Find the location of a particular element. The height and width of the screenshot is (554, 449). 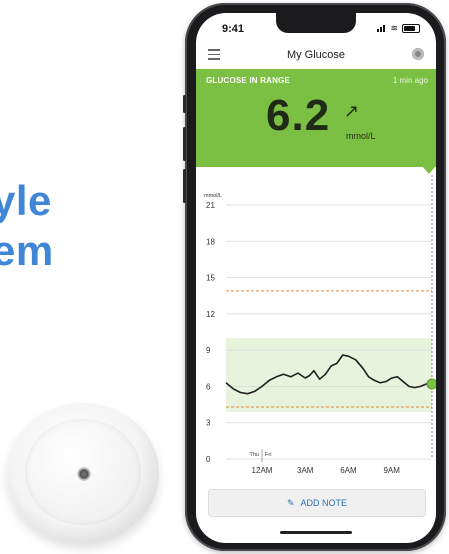

target-range-band is located at coordinates (329, 375).